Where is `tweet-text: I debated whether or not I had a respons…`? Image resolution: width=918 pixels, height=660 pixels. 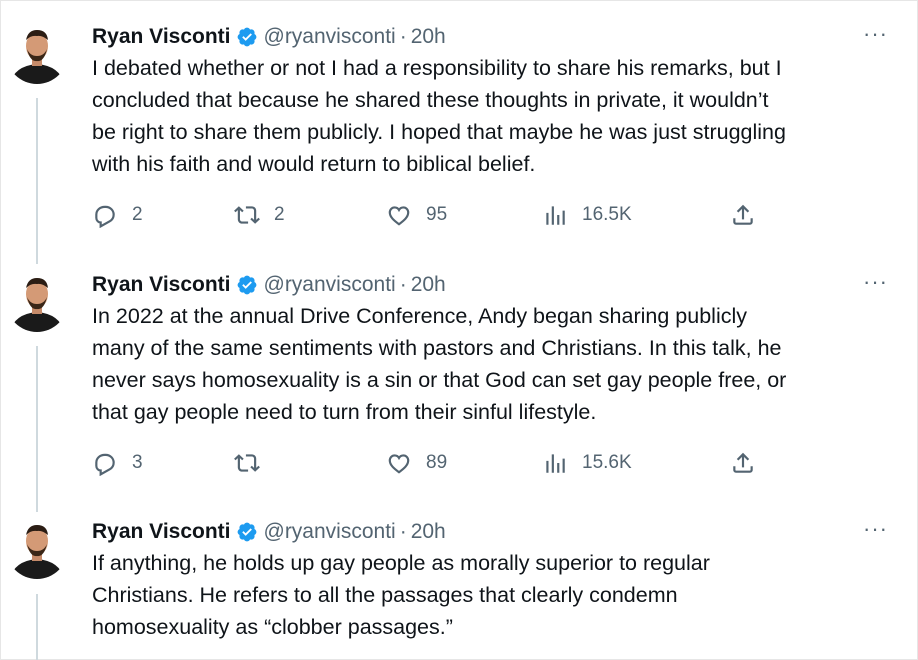
tweet-text: I debated whether or not I had a respons… is located at coordinates (439, 116).